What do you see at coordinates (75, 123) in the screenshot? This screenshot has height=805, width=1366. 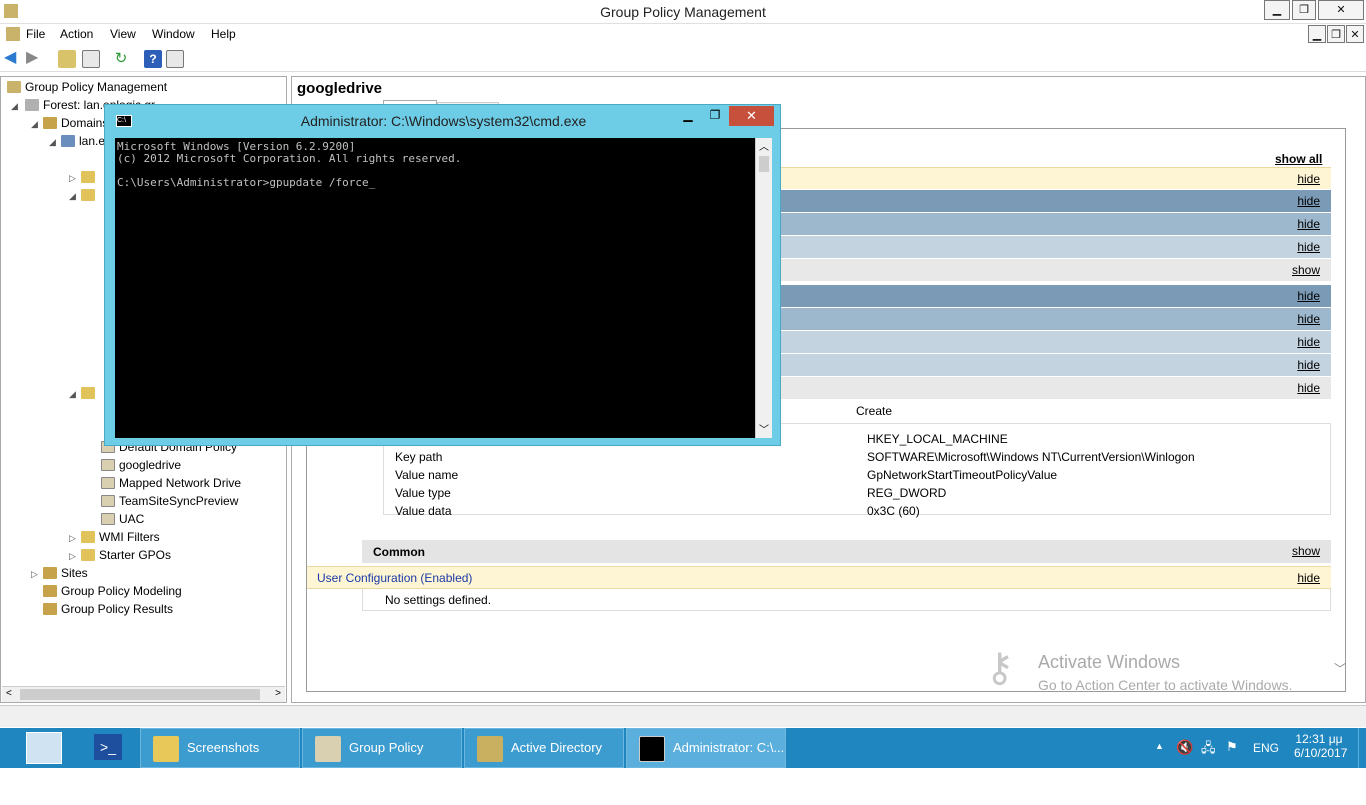 I see `tree-node-domains: Domains` at bounding box center [75, 123].